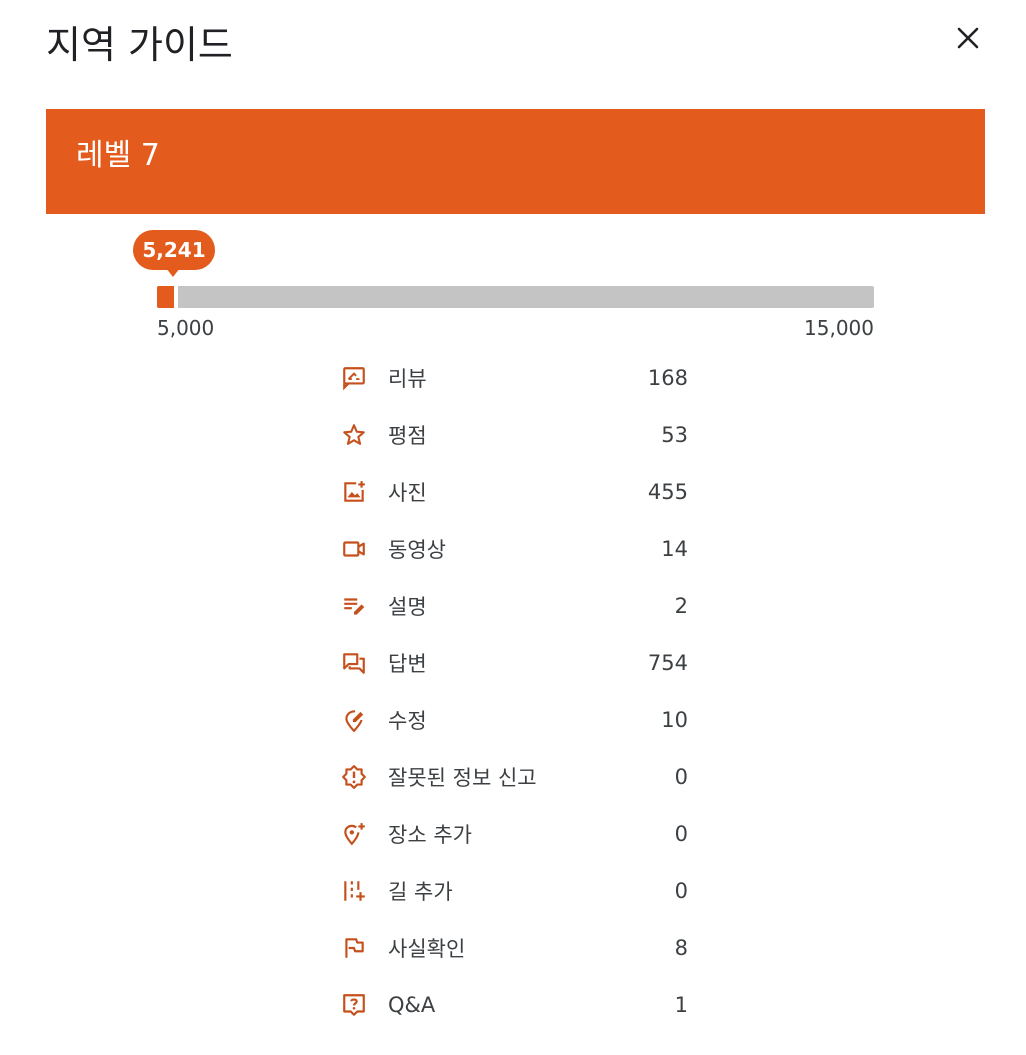  What do you see at coordinates (667, 377) in the screenshot?
I see `stat-value: 168` at bounding box center [667, 377].